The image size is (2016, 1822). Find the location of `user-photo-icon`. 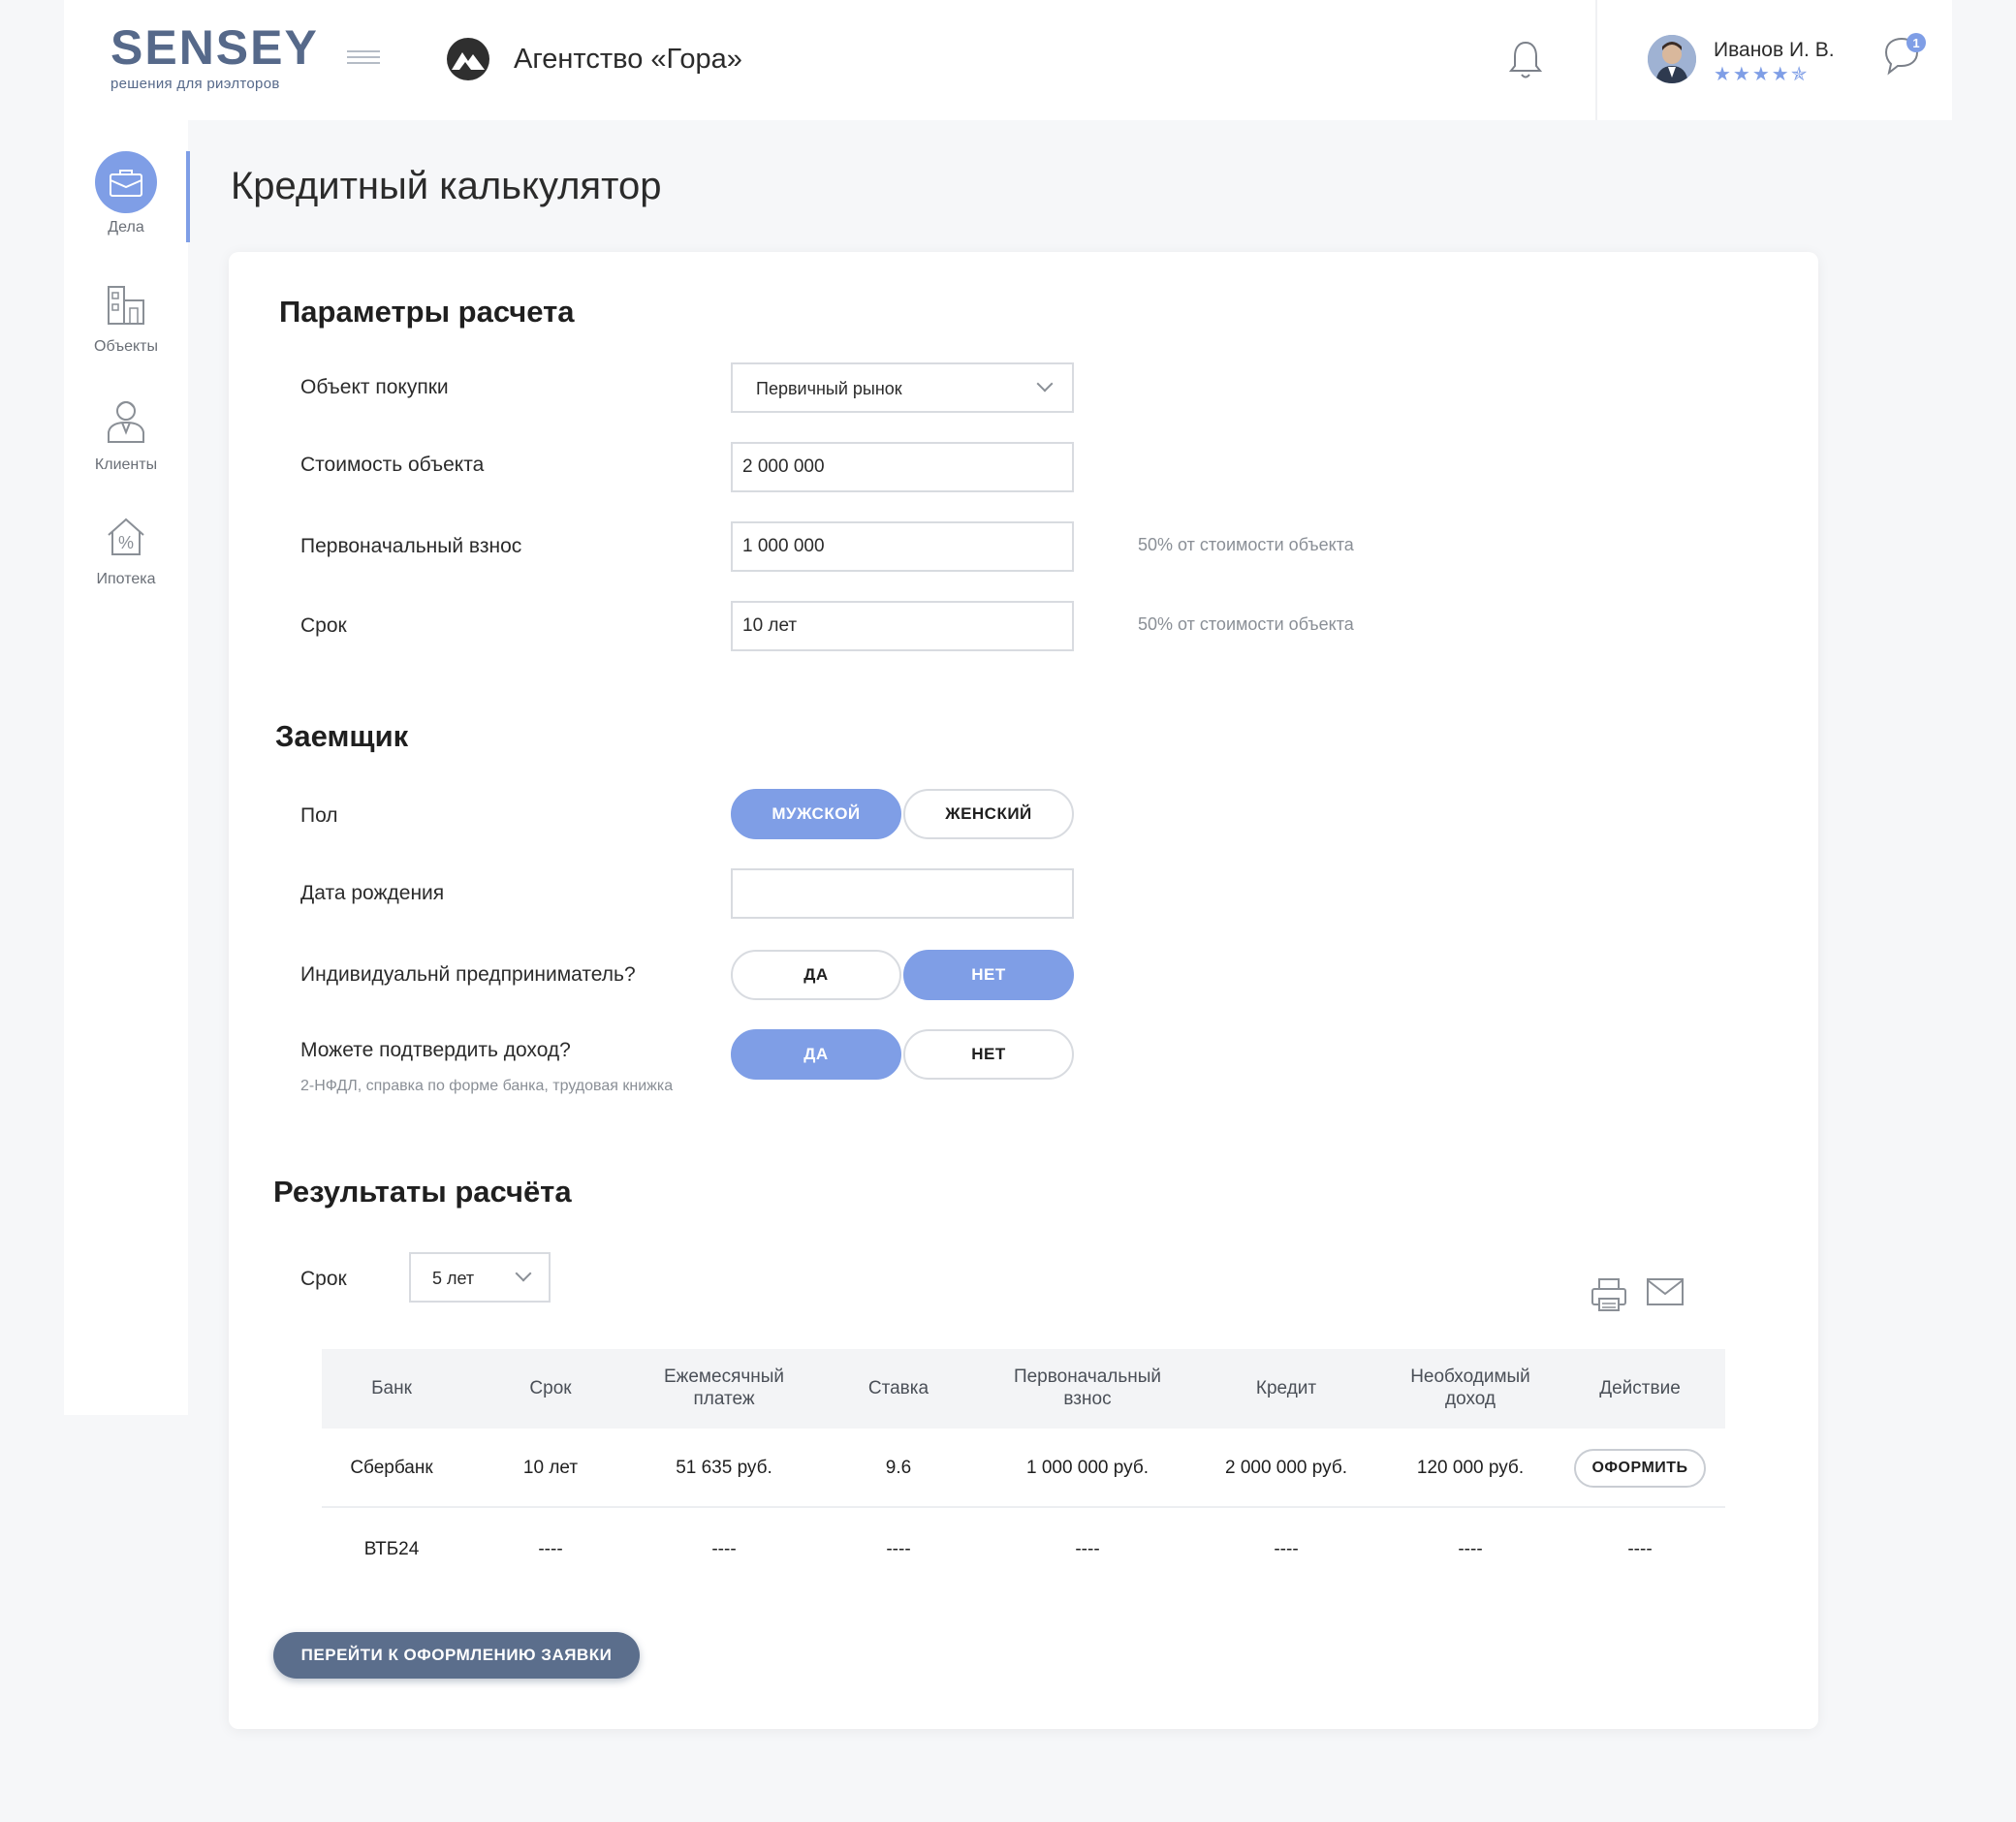

user-photo-icon is located at coordinates (1672, 59).